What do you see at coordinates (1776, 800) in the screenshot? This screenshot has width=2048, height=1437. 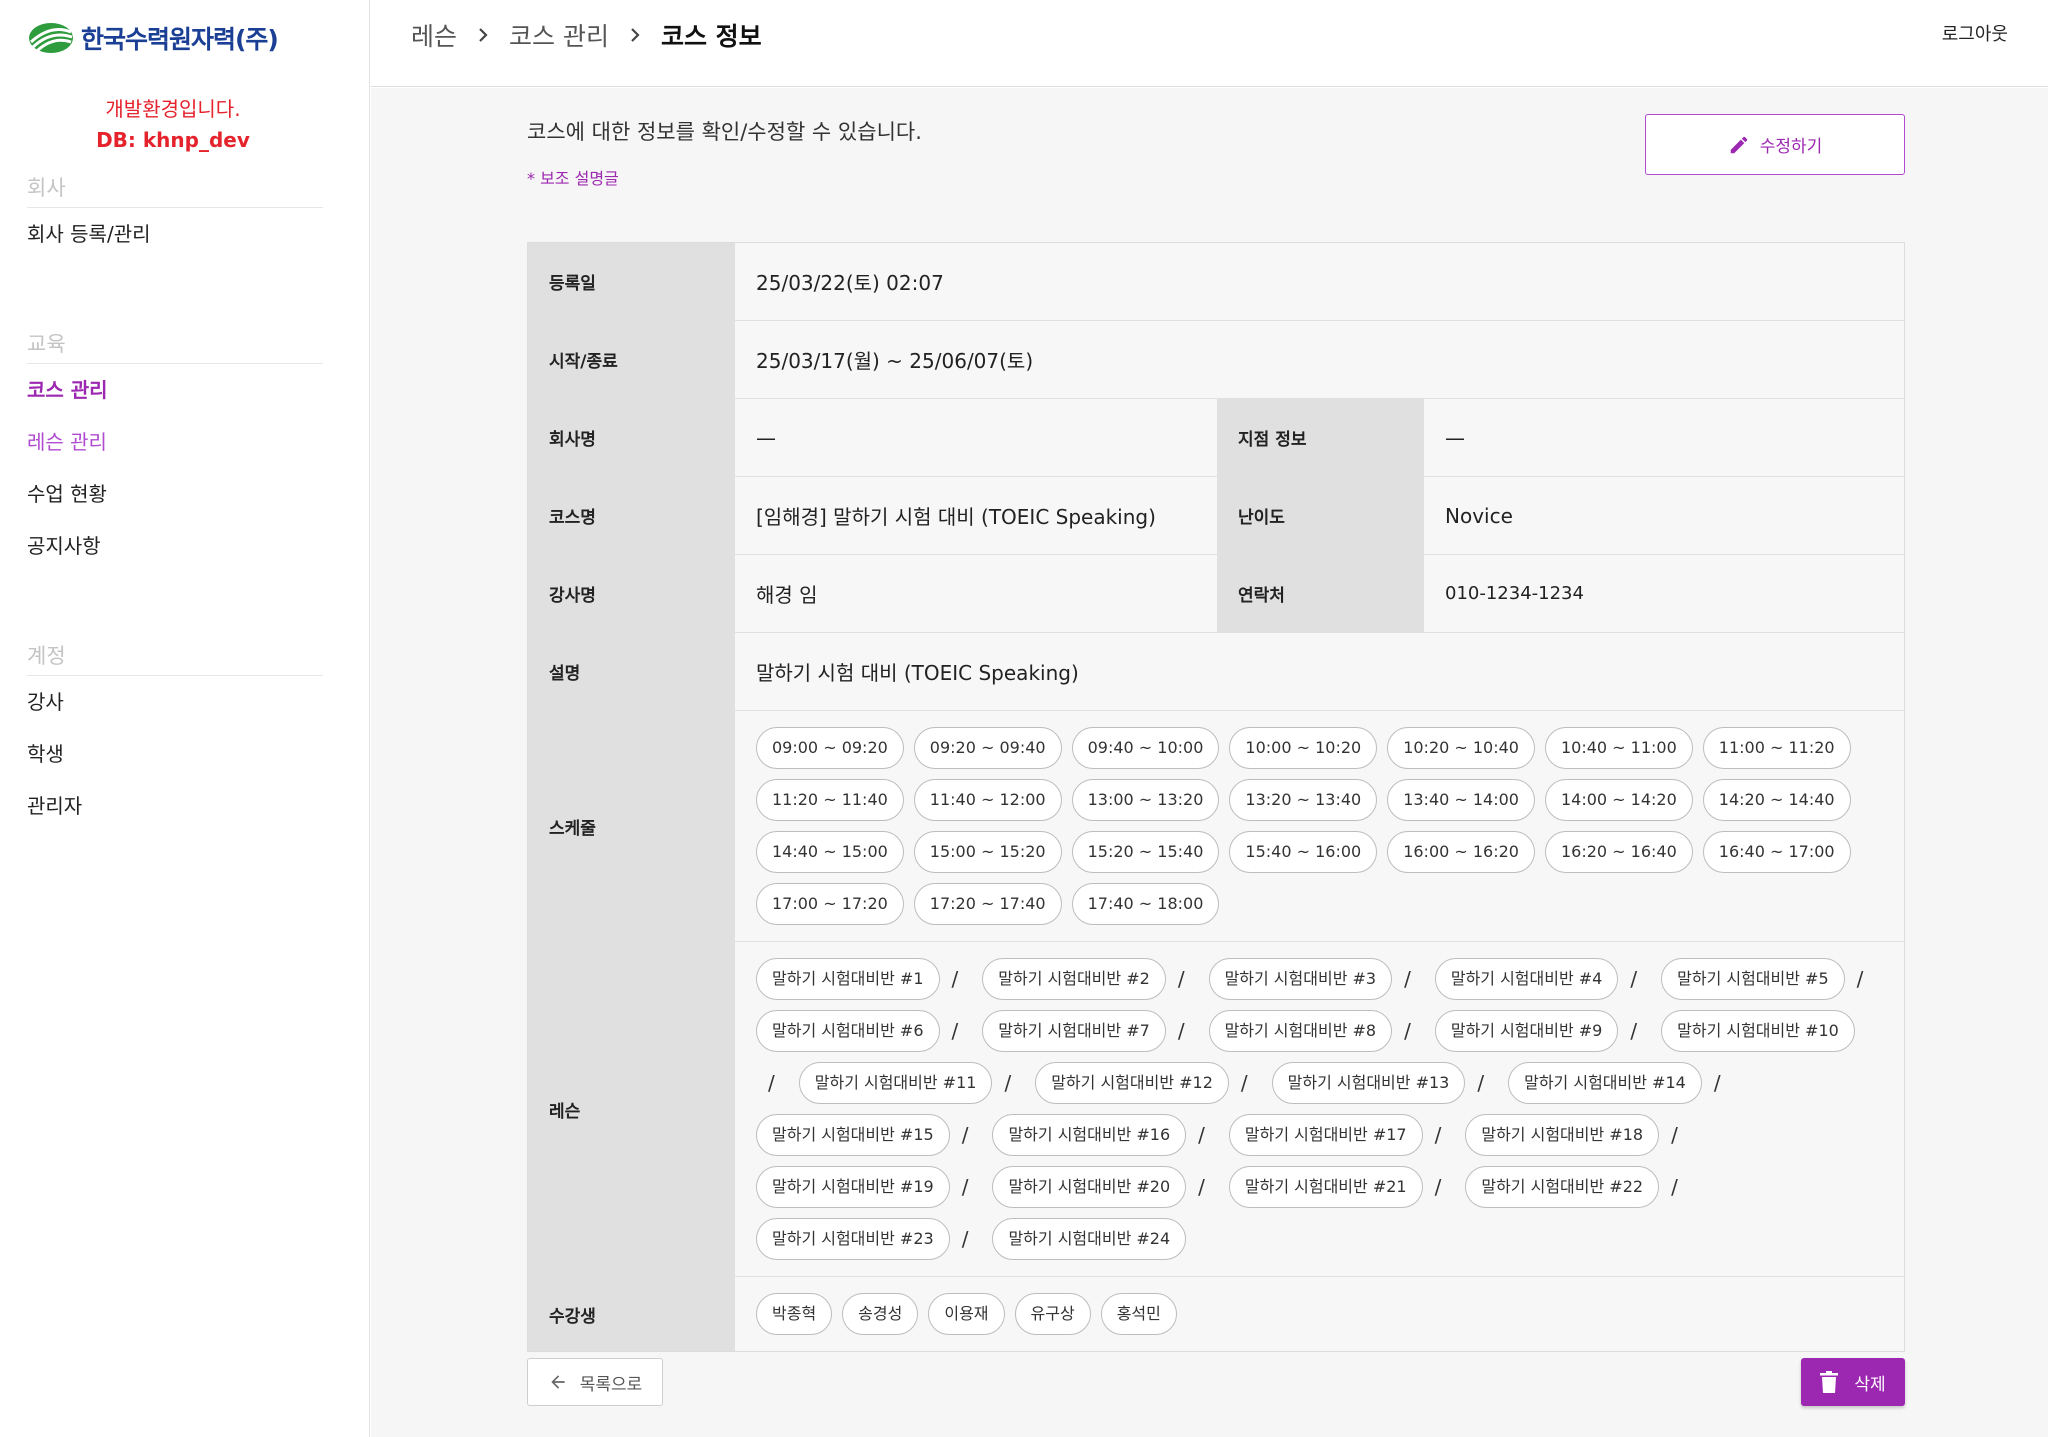 I see `schedule-chip: 14:20 ~ 14:40` at bounding box center [1776, 800].